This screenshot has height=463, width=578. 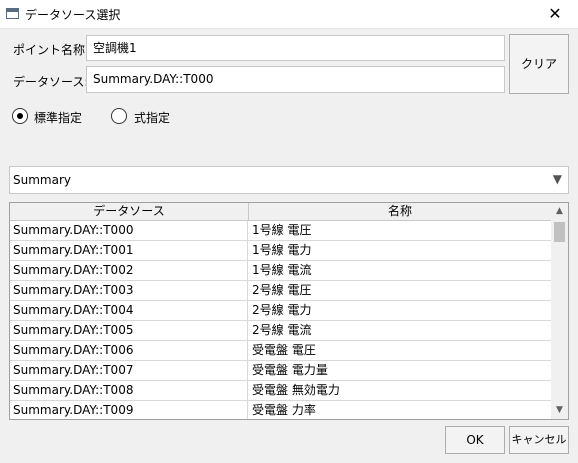 I want to click on table-row: Summary.DAY::T009 受電盤 力率, so click(x=280, y=410).